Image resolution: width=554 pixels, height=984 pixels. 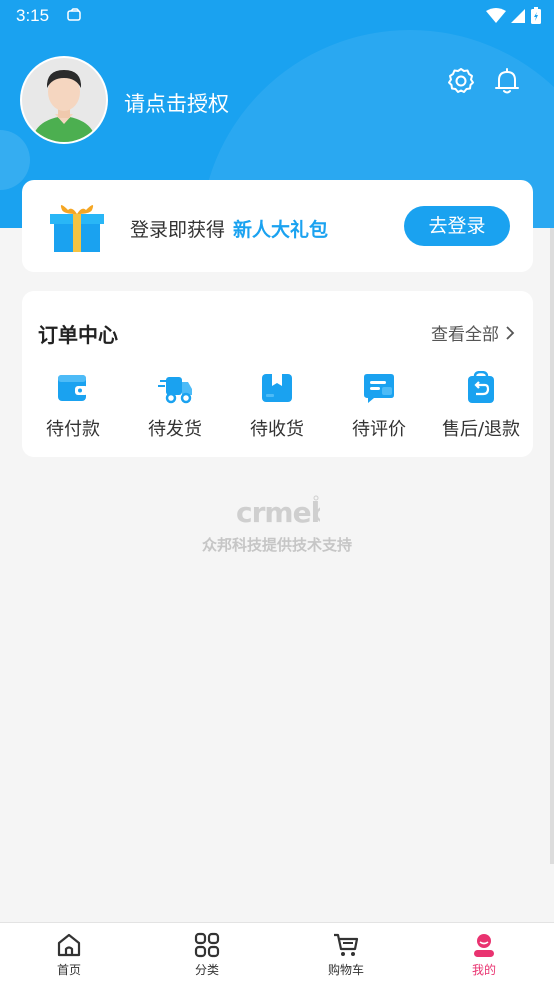 What do you see at coordinates (33, 15) in the screenshot?
I see `status-time: 3:15` at bounding box center [33, 15].